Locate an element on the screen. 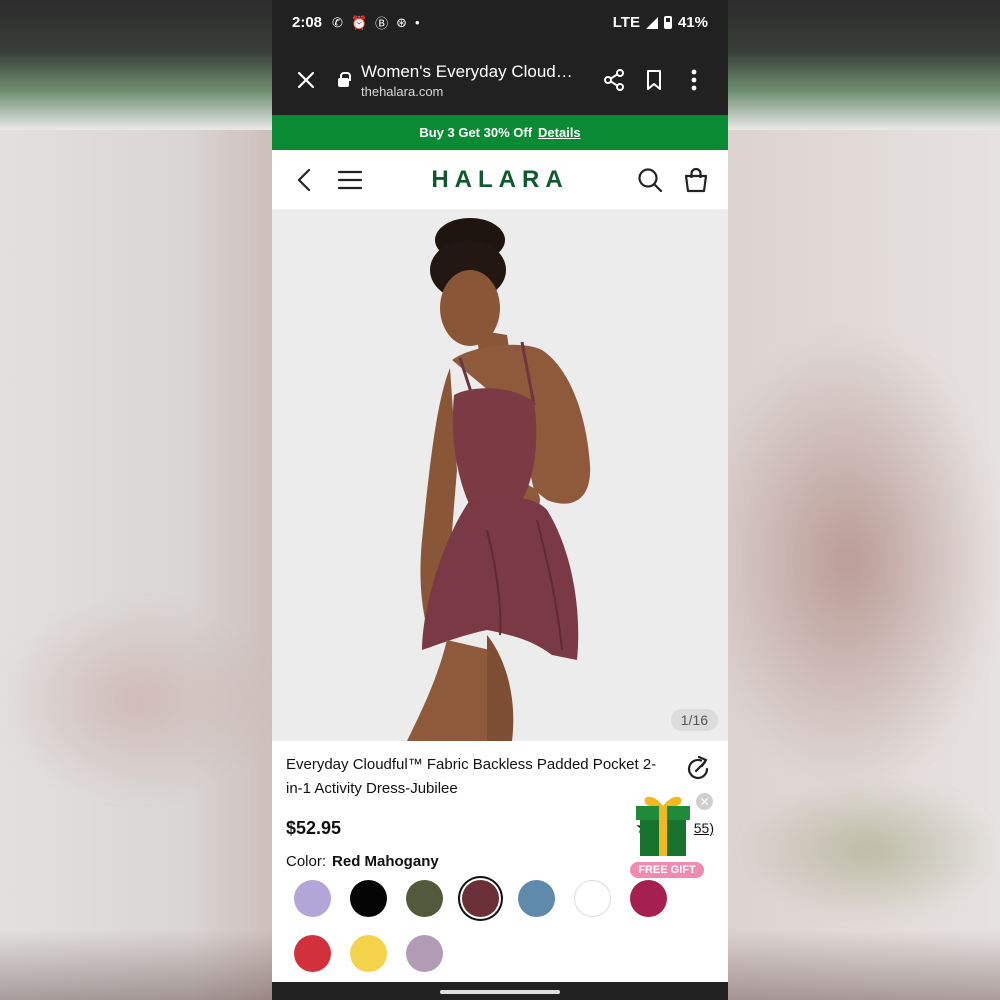 This screenshot has height=1000, width=1000. share-arrow-icon is located at coordinates (698, 767).